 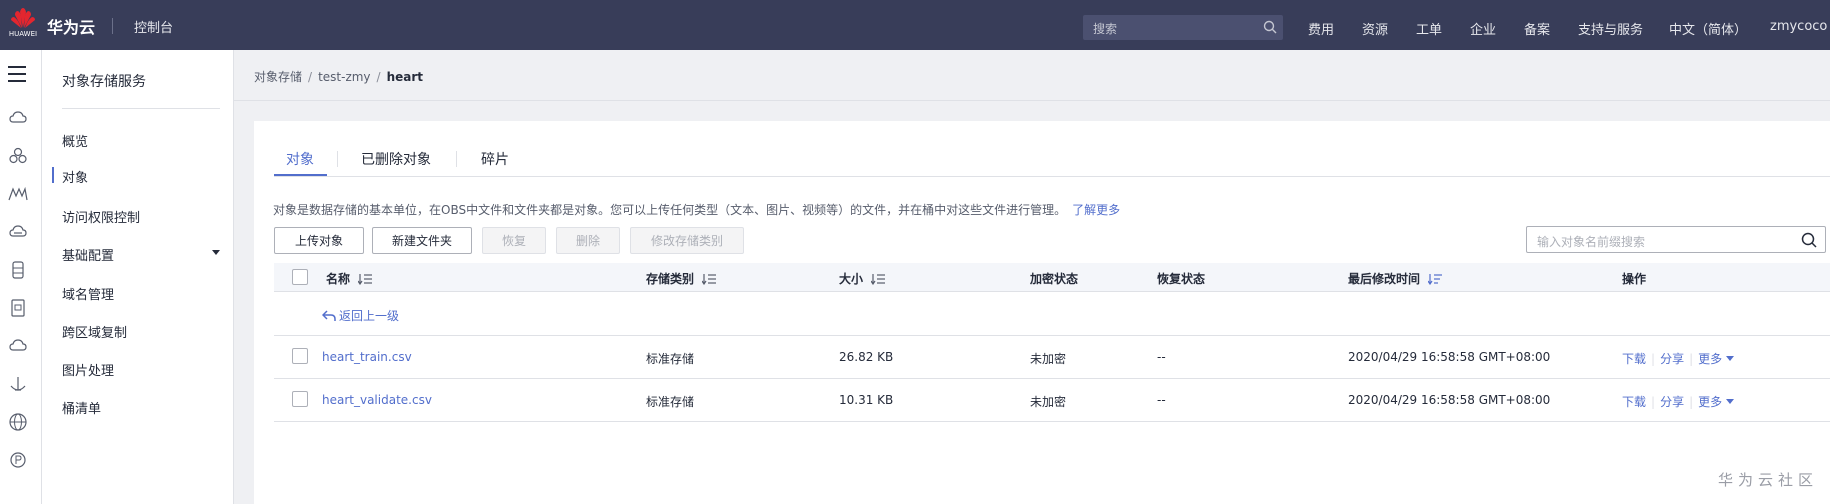 I want to click on globe-icon, so click(x=18, y=422).